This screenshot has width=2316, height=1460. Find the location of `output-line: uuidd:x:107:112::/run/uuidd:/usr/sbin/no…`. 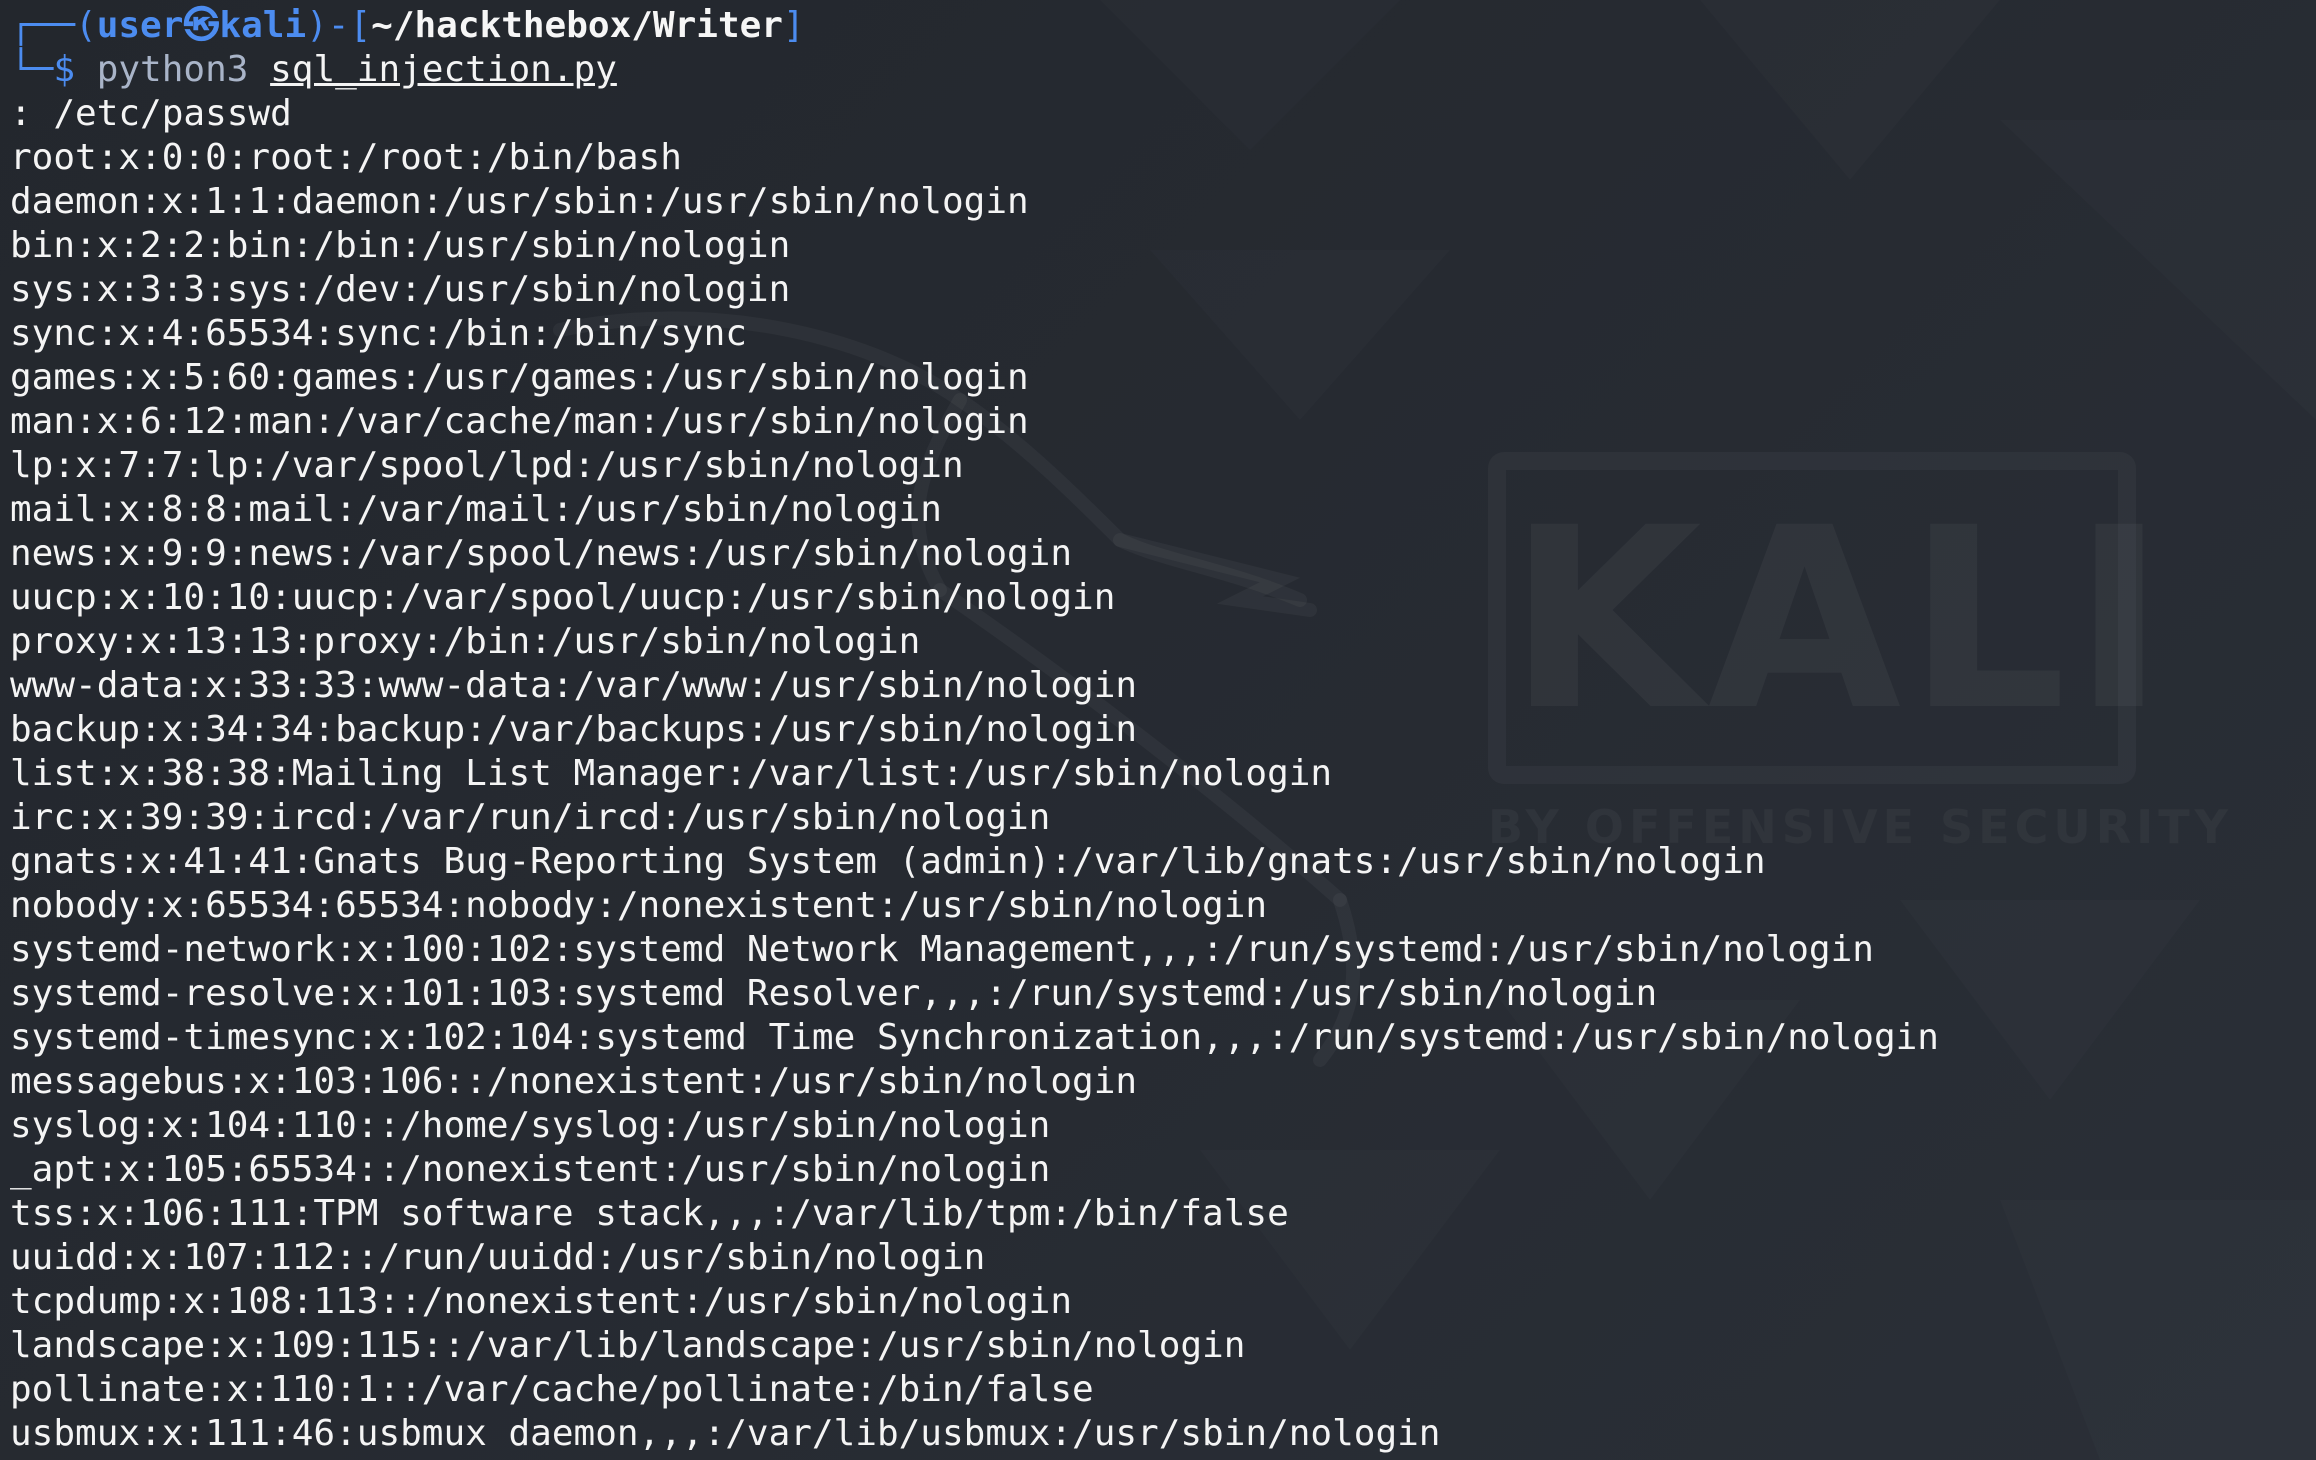

output-line: uuidd:x:107:112::/run/uuidd:/usr/sbin/no… is located at coordinates (498, 1257).